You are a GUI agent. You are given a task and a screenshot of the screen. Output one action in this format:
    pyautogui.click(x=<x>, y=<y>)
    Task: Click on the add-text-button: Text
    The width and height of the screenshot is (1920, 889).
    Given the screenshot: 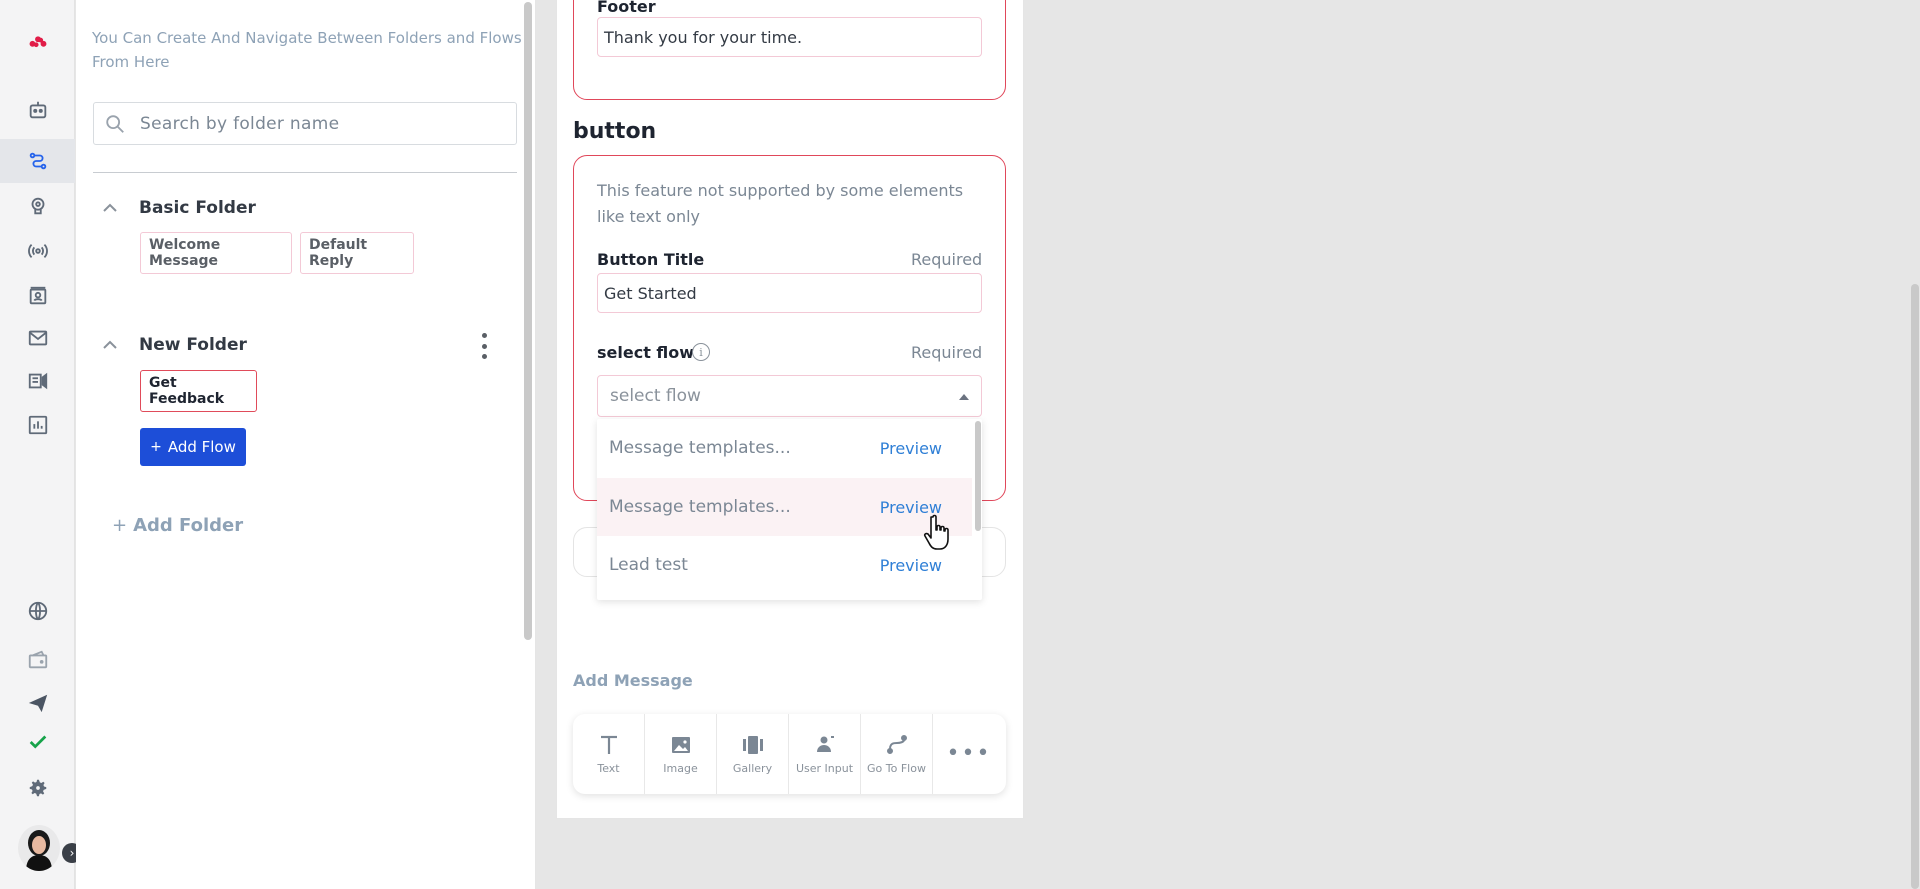 What is the action you would take?
    pyautogui.click(x=609, y=754)
    